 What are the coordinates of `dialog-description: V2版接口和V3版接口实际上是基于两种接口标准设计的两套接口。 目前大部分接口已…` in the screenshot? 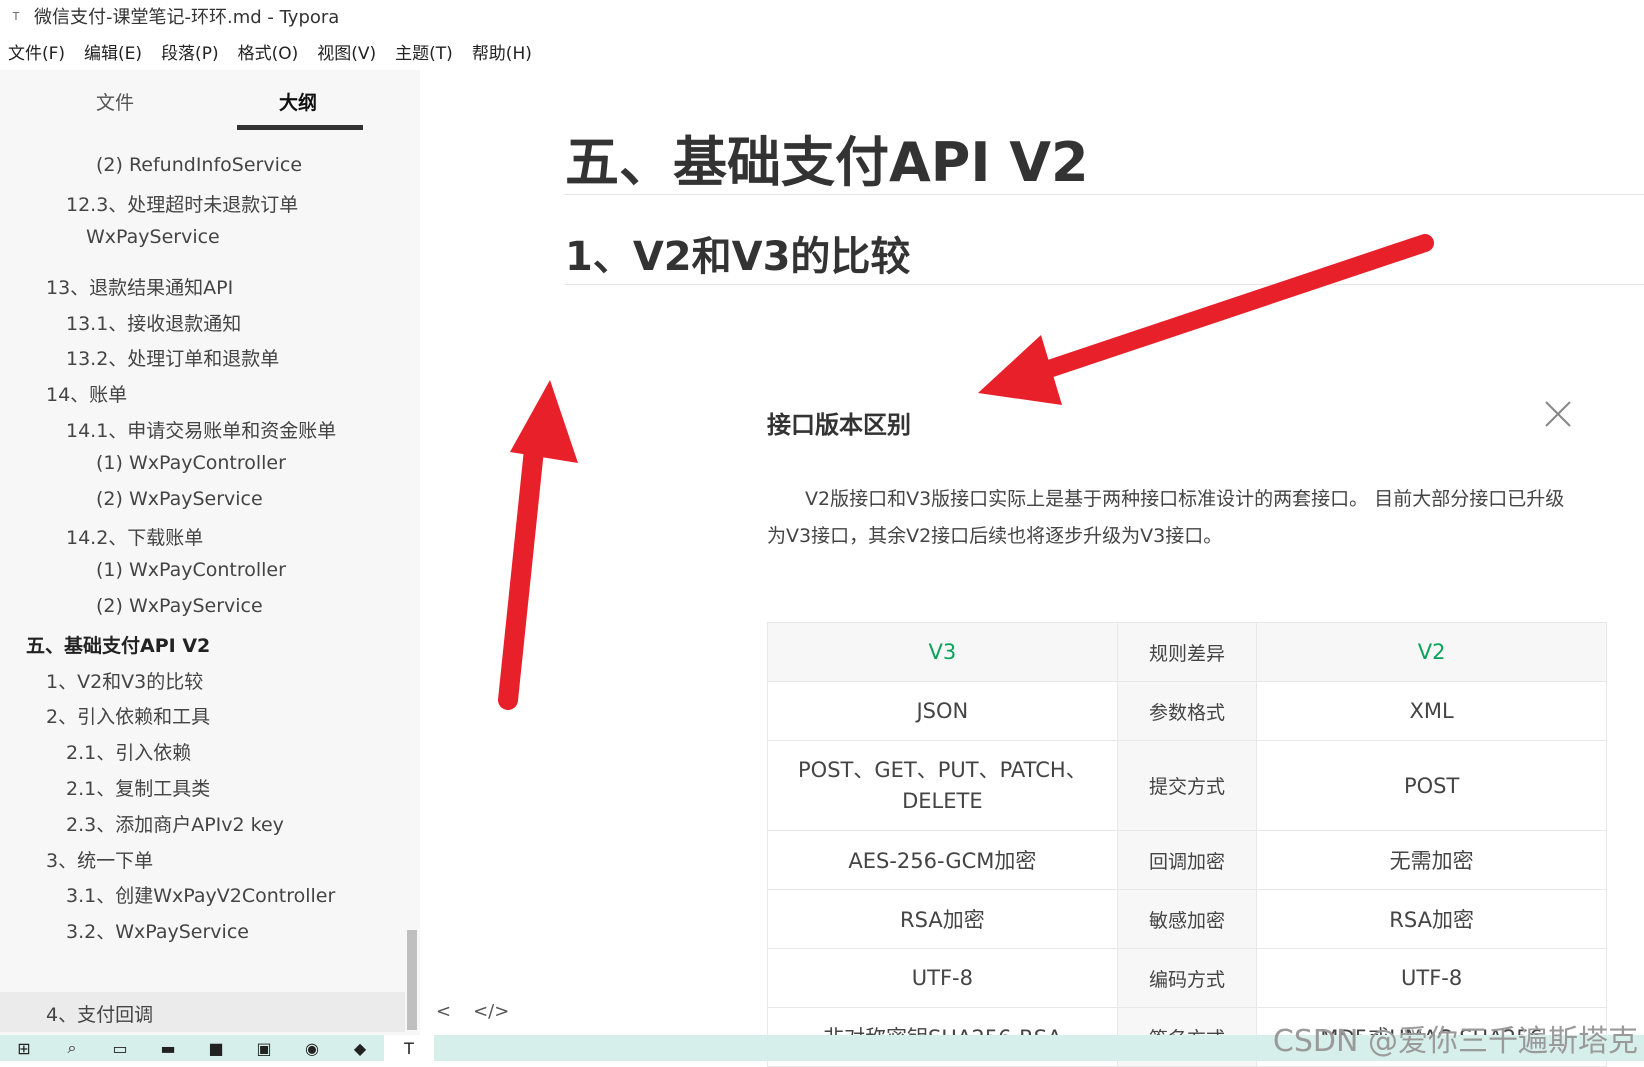 It's located at (1166, 517).